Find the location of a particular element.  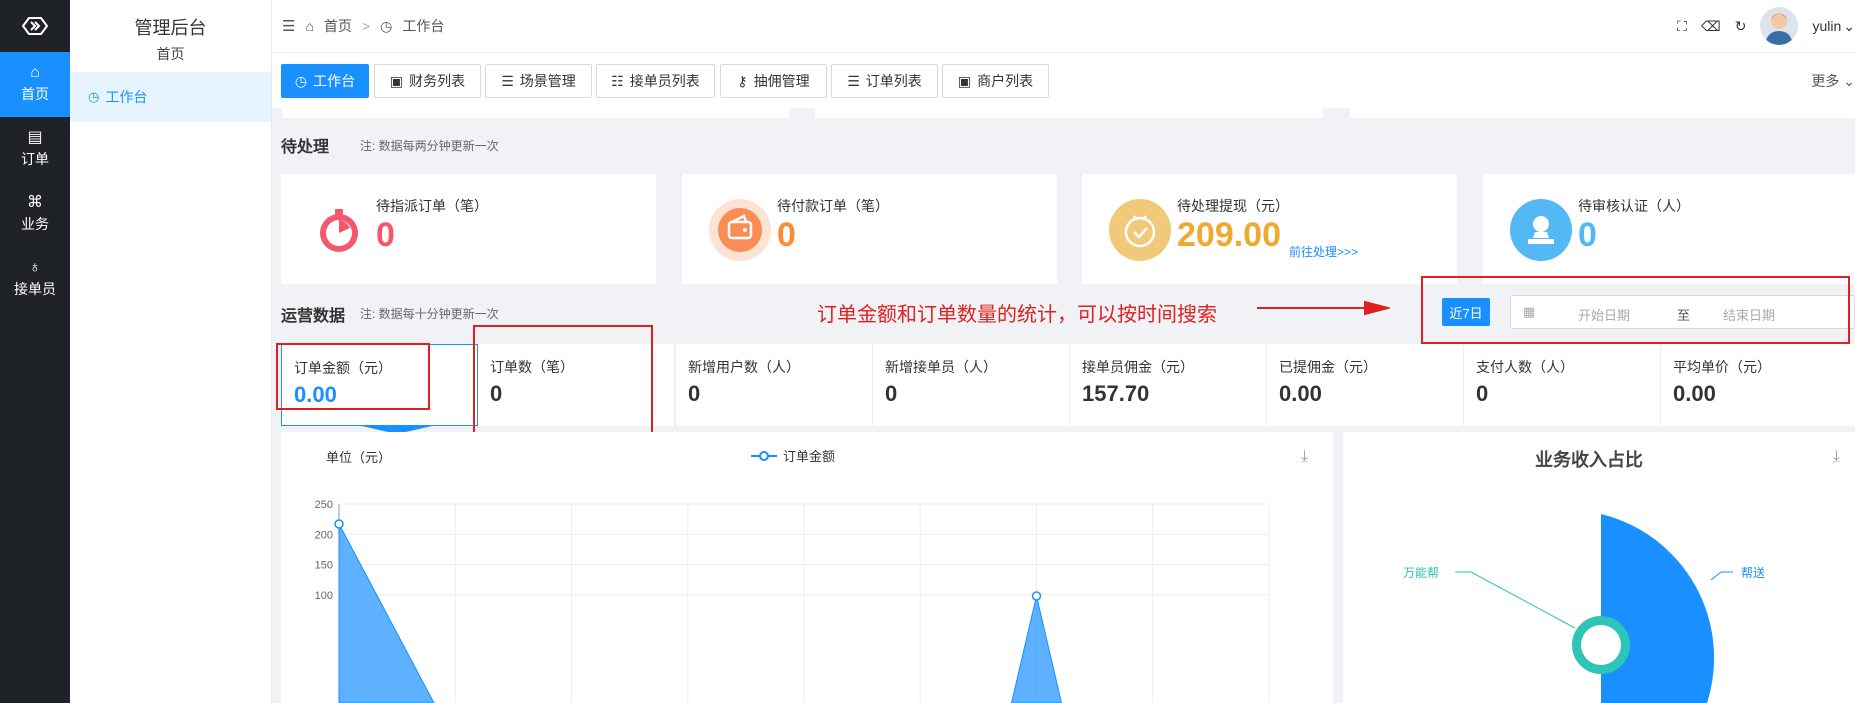

rail-item-orders: ▤ 订单 is located at coordinates (35, 149).